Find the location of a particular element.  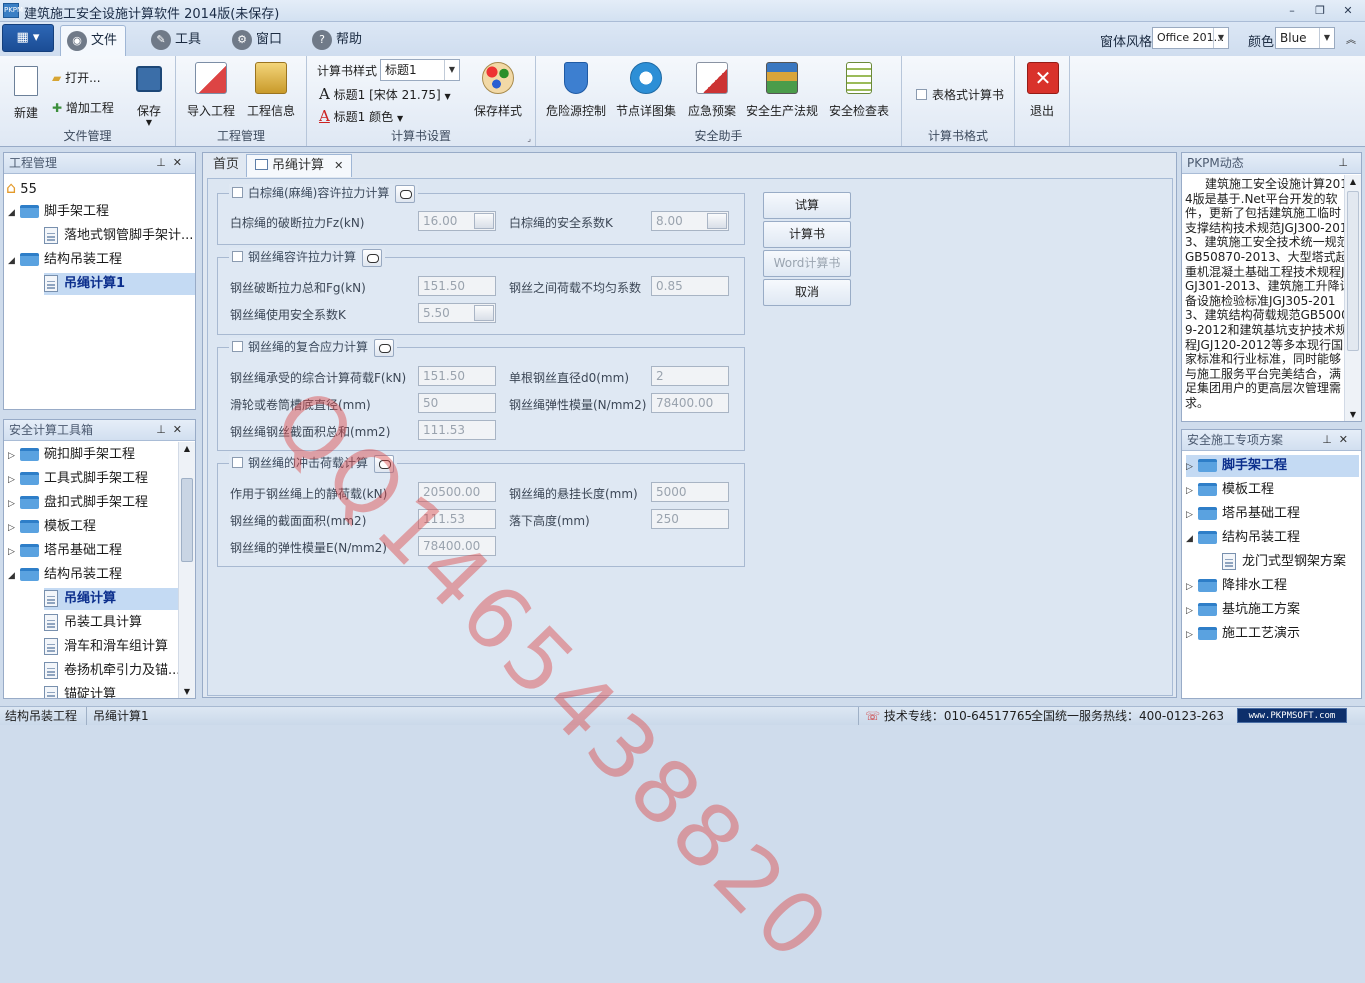

project-info-button: 工程信息 is located at coordinates (271, 89).